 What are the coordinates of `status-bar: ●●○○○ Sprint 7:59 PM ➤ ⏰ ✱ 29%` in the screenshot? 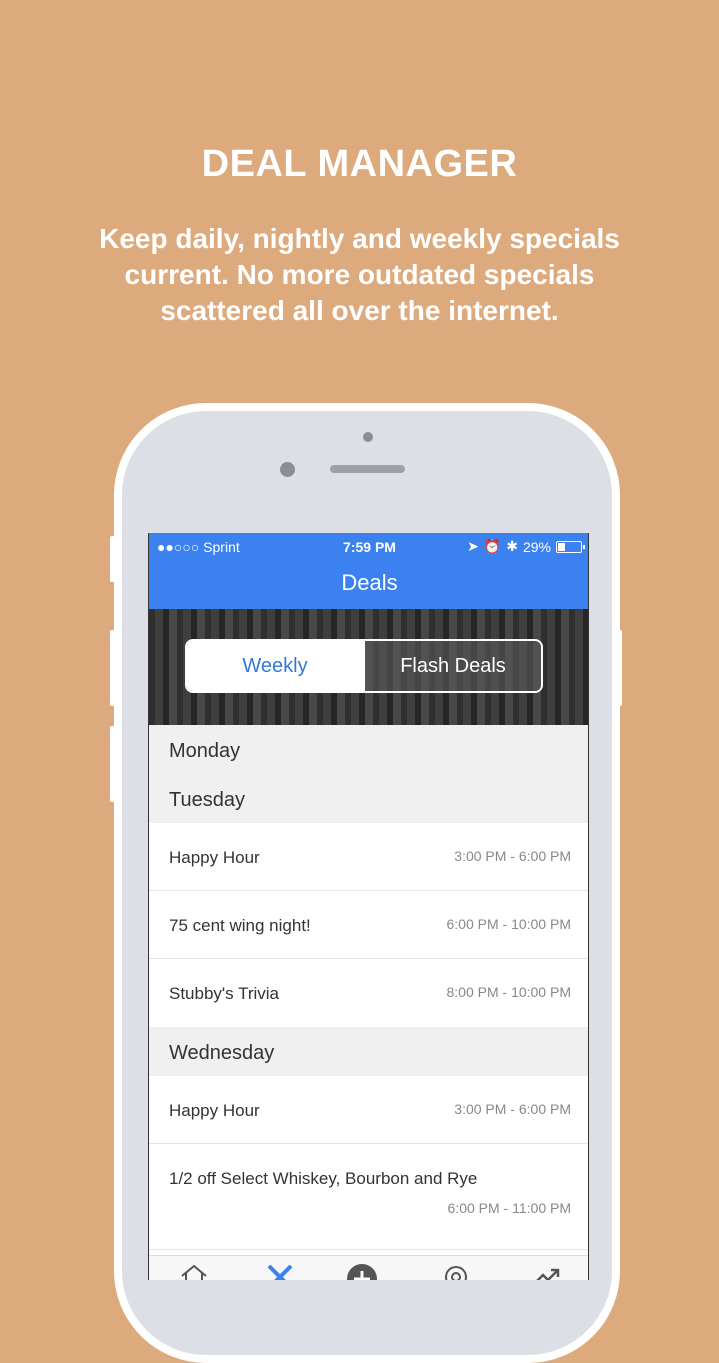 It's located at (368, 547).